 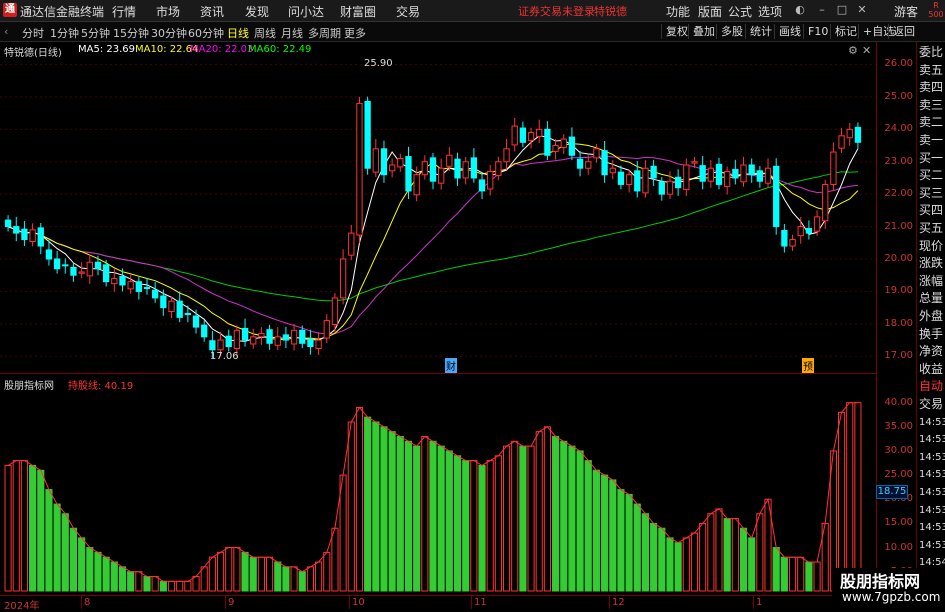 What do you see at coordinates (168, 11) in the screenshot?
I see `menu-market: 市场` at bounding box center [168, 11].